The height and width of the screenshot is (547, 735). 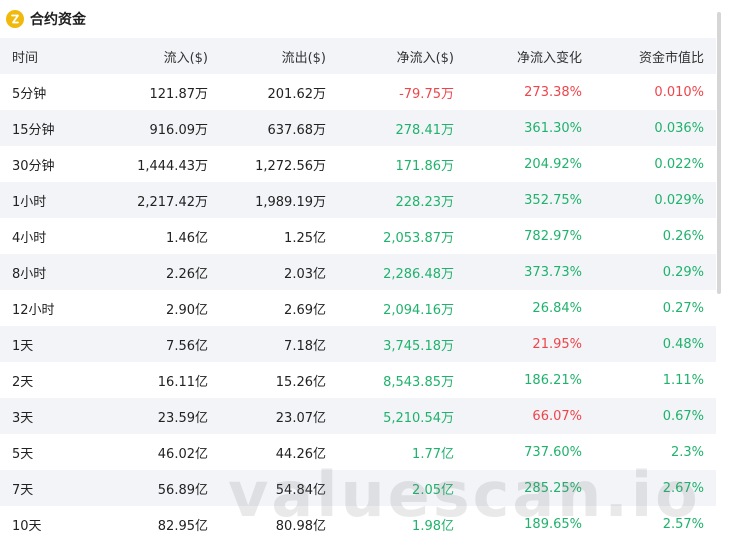 What do you see at coordinates (29, 94) in the screenshot?
I see `cell-time: 5分钟` at bounding box center [29, 94].